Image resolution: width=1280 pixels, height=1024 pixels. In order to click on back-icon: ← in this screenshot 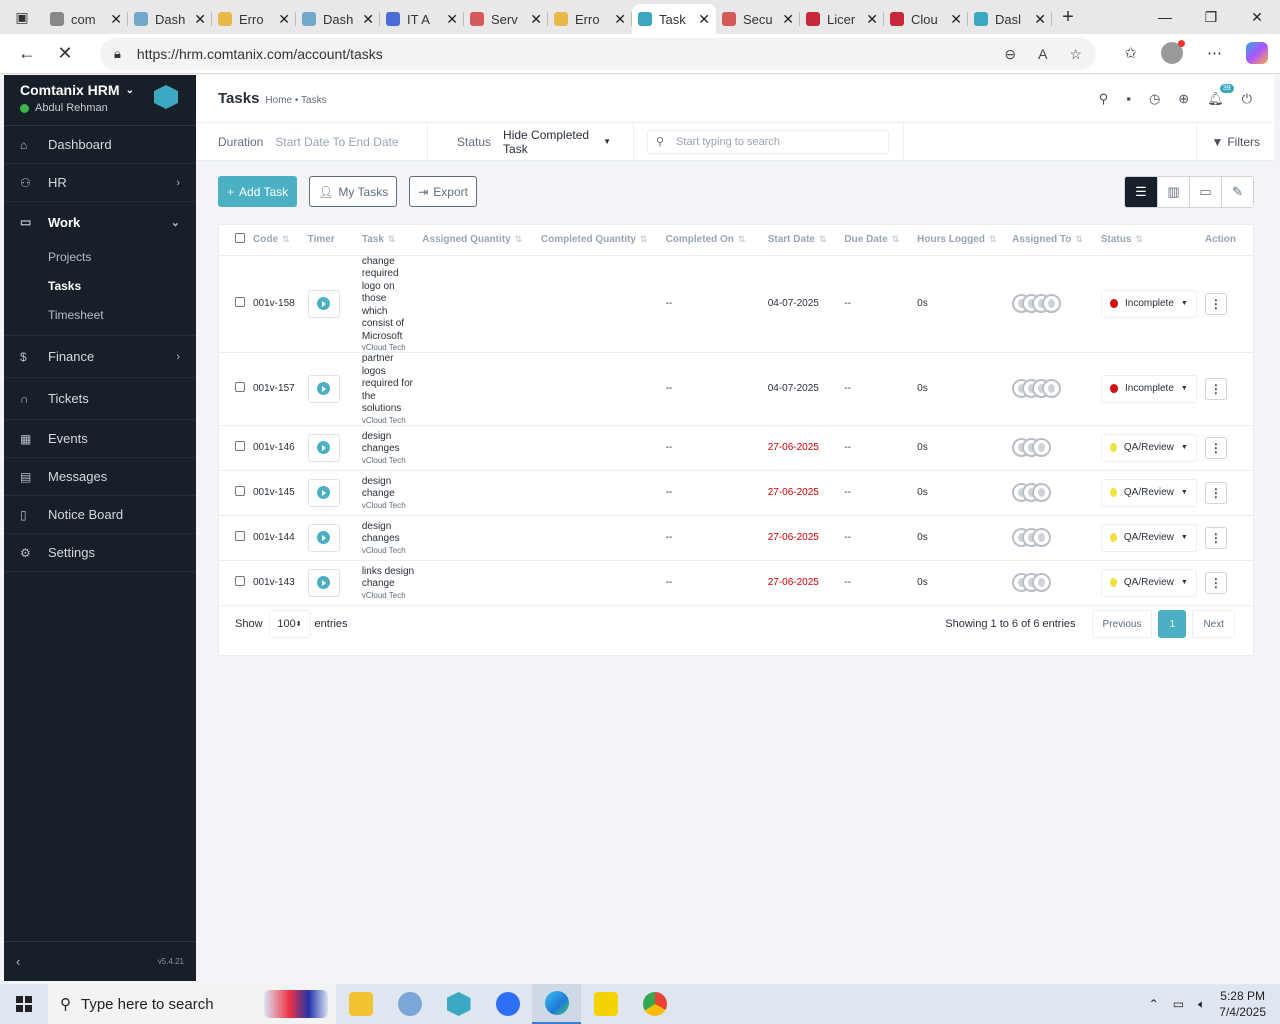, I will do `click(27, 53)`.